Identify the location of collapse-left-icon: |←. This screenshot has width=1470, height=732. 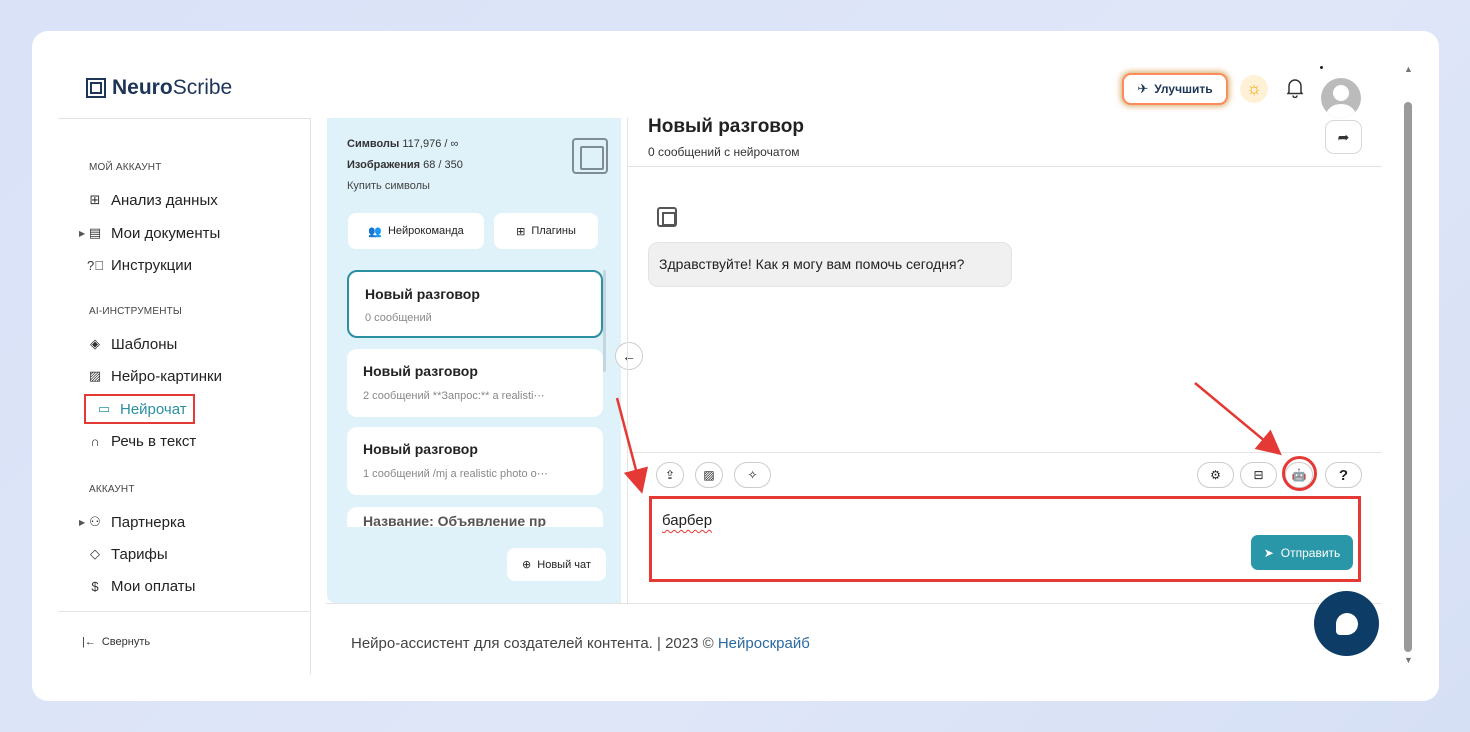
(89, 642).